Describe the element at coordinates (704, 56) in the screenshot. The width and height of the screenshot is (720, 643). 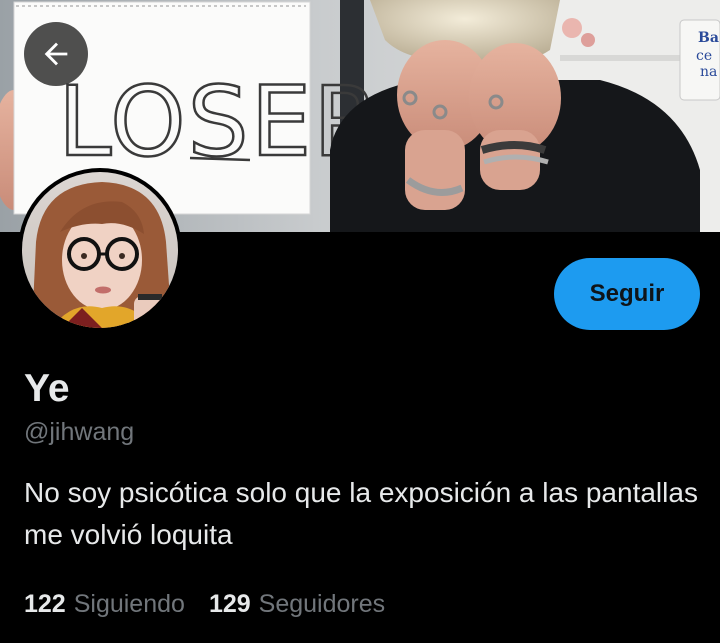
I see `svg-text: ce` at that location.